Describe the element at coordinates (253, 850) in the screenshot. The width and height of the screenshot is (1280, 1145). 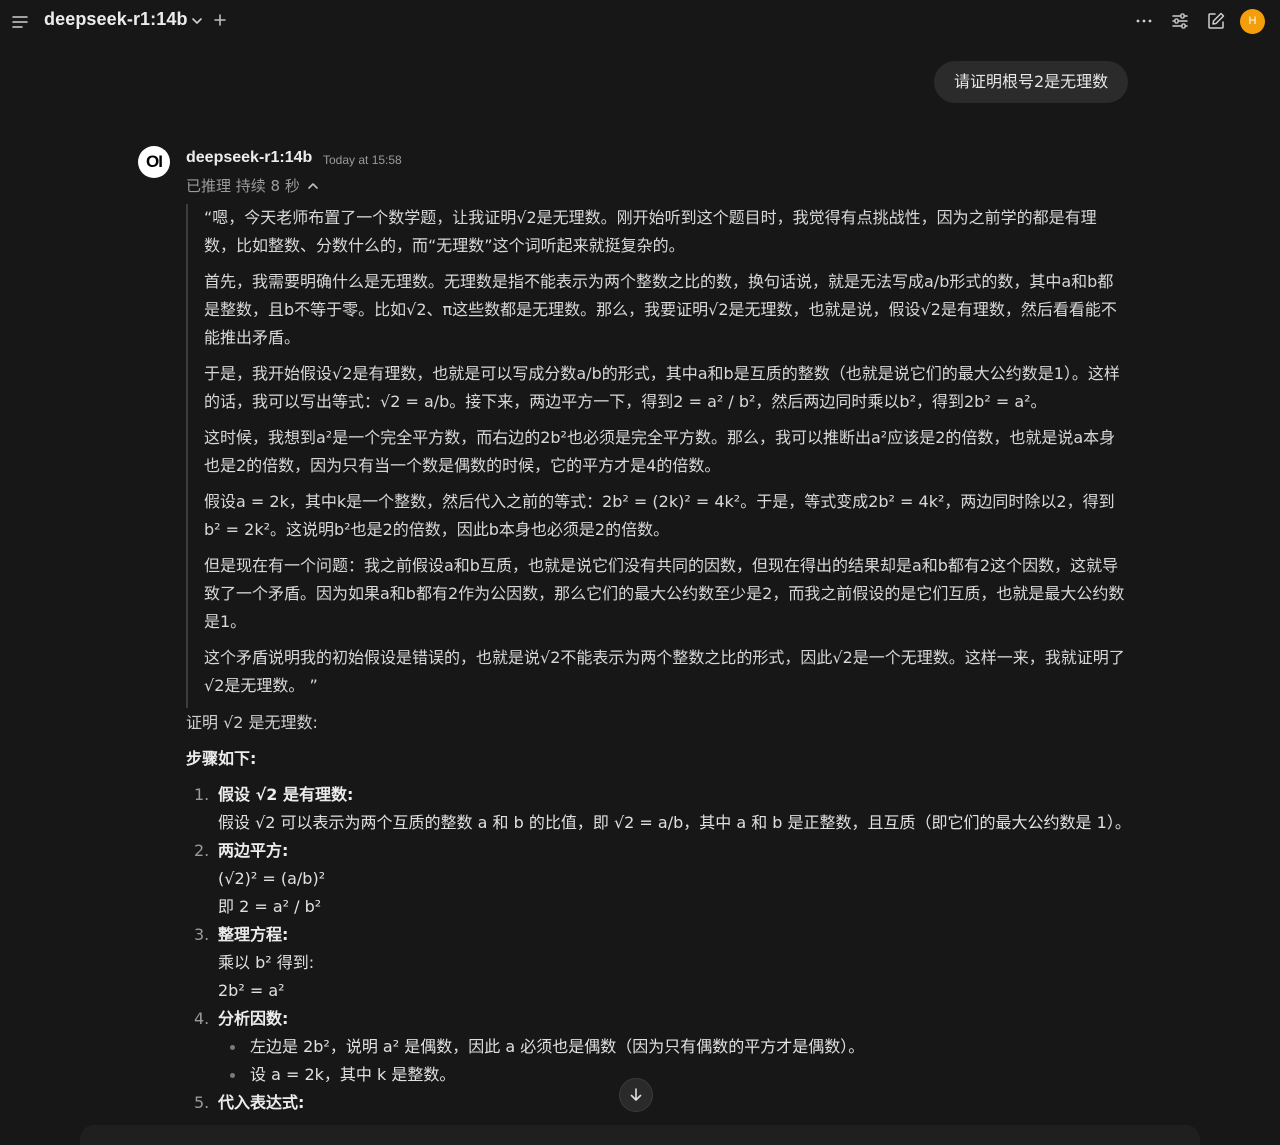
I see `step-title: 两边平方:` at that location.